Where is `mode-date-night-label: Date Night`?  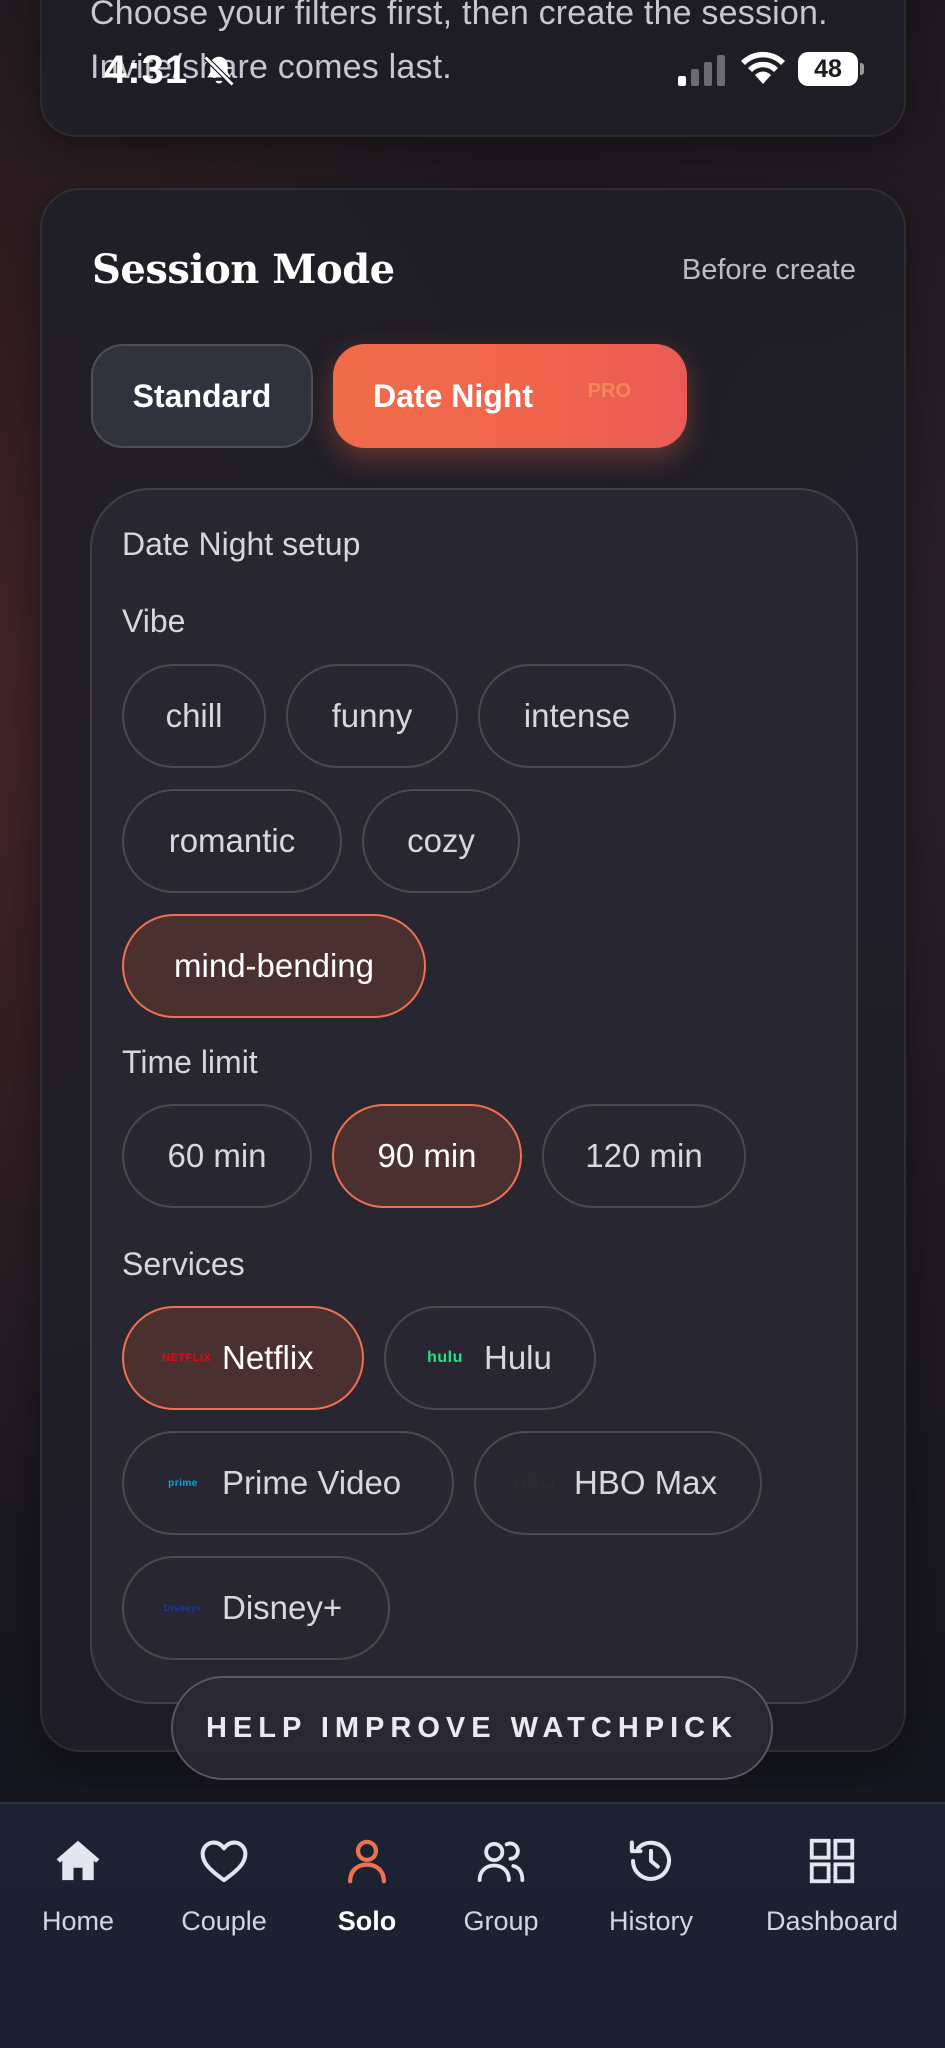 mode-date-night-label: Date Night is located at coordinates (453, 395).